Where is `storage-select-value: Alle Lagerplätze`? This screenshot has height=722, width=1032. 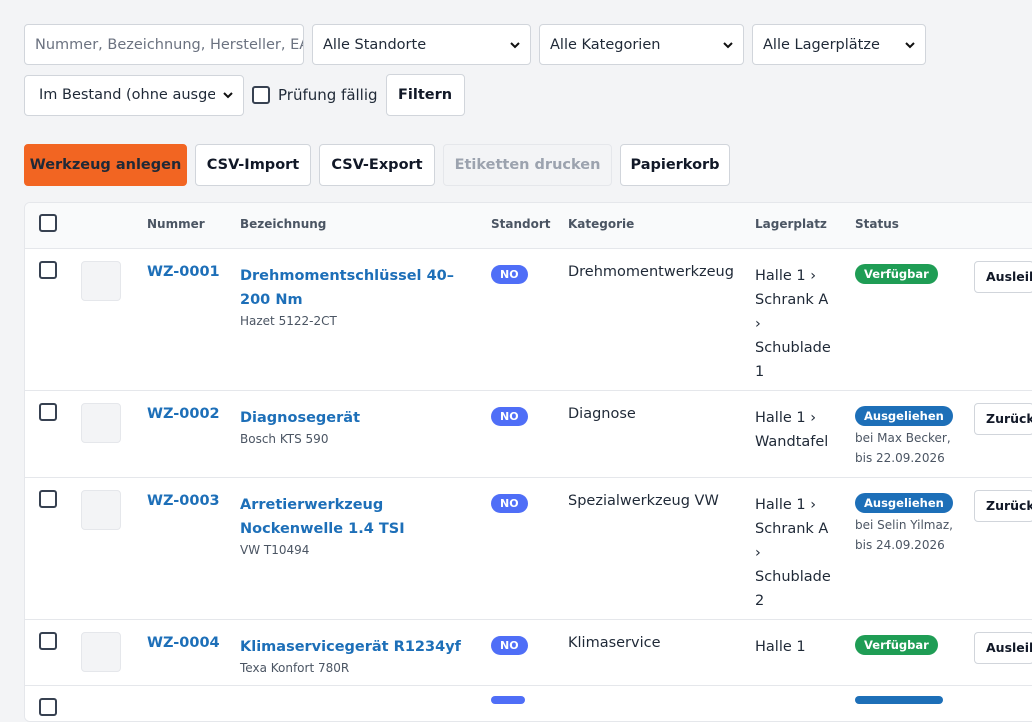 storage-select-value: Alle Lagerplätze is located at coordinates (821, 44).